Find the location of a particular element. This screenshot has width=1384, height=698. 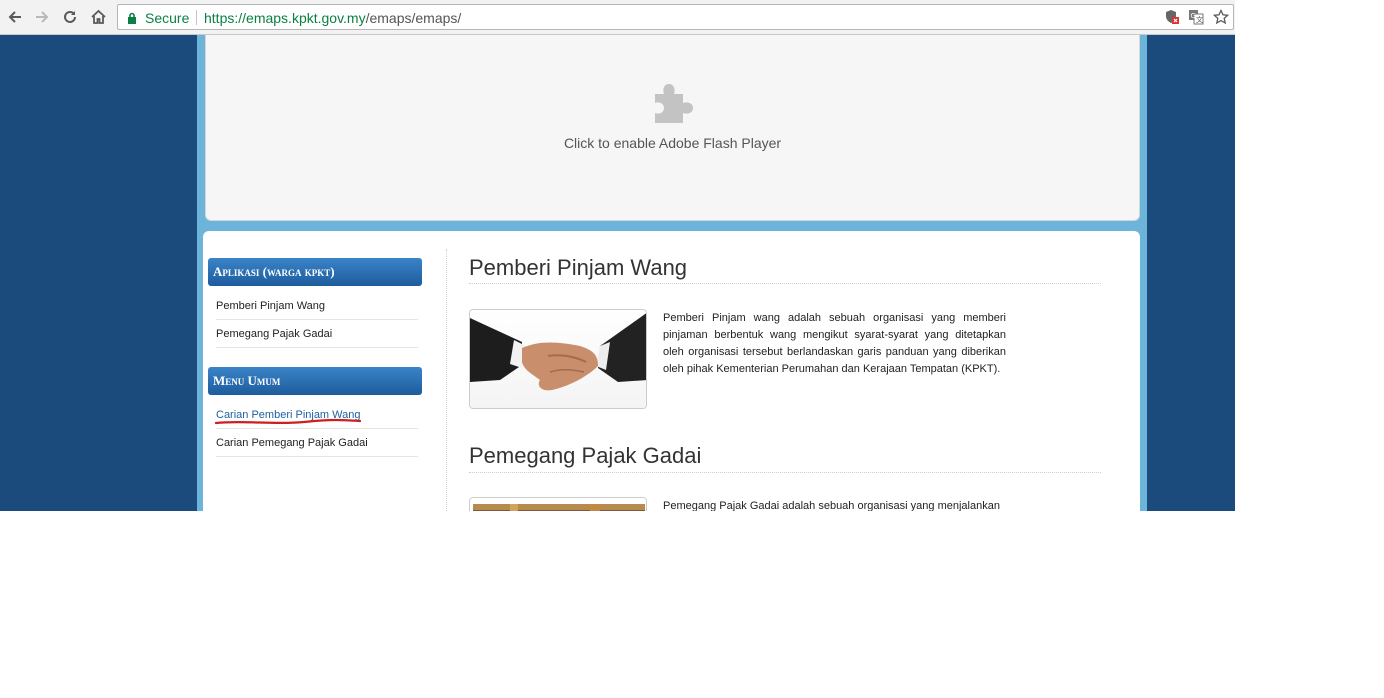

url-host: emaps.kpkt.gov.my is located at coordinates (306, 18).